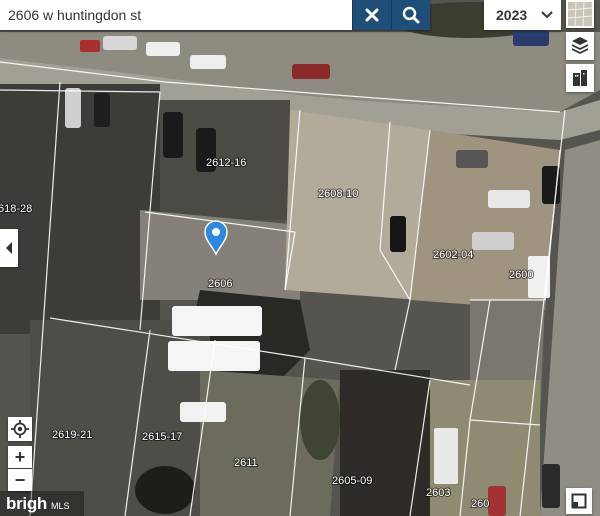  What do you see at coordinates (220, 284) in the screenshot?
I see `parcel-label: 2606` at bounding box center [220, 284].